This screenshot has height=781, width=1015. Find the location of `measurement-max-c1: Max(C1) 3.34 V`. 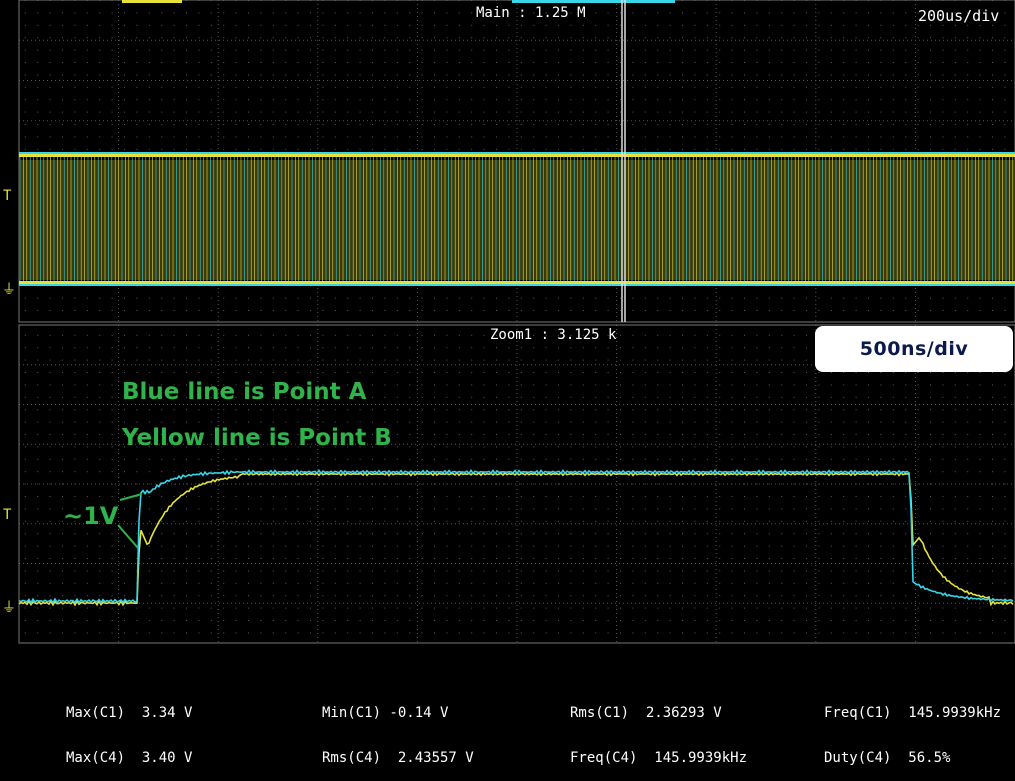

measurement-max-c1: Max(C1) 3.34 V is located at coordinates (129, 713).